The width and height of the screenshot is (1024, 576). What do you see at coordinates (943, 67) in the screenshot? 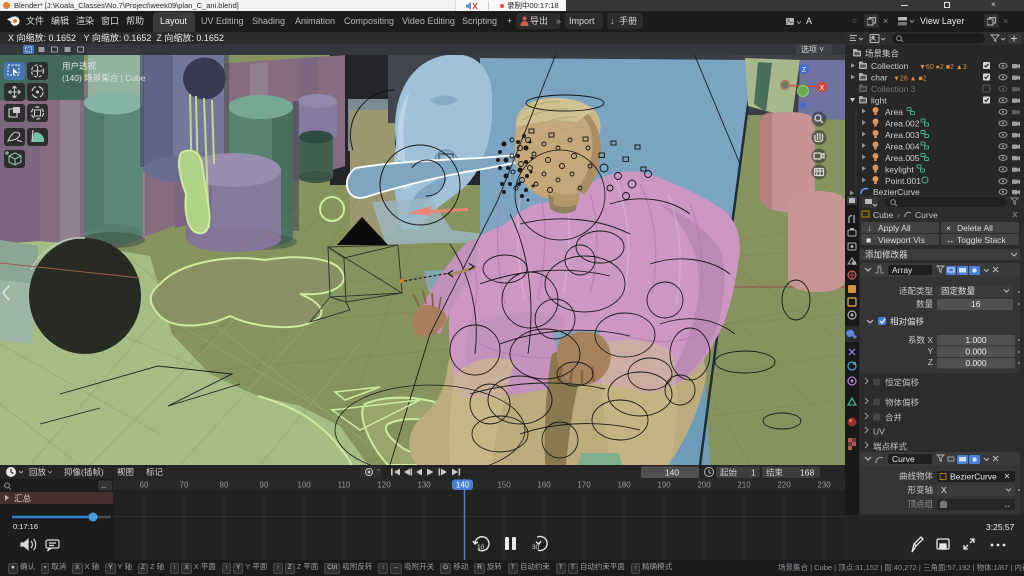
I see `svg-text: ▼60 ●2 ■2 ▲3` at bounding box center [943, 67].